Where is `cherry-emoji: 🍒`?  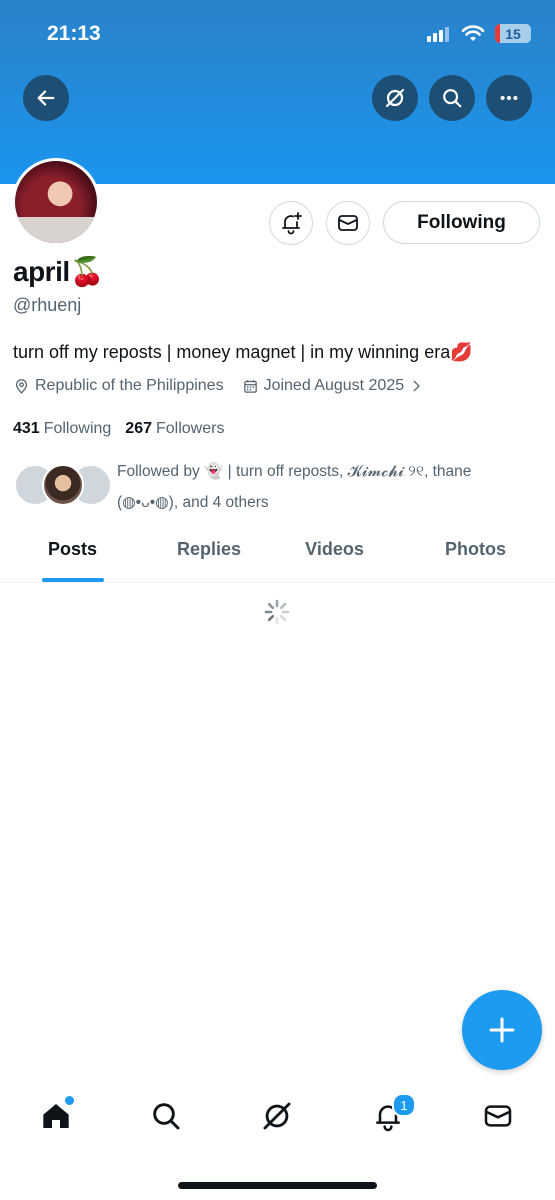
cherry-emoji: 🍒 is located at coordinates (87, 271).